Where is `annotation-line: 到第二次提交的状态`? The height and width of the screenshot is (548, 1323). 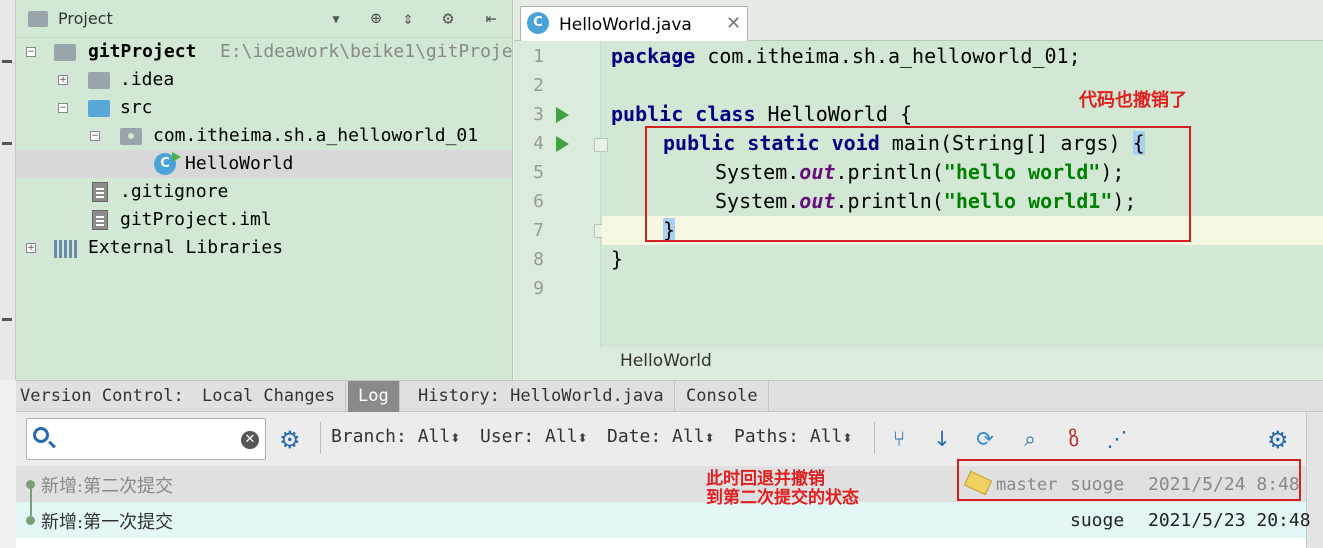 annotation-line: 到第二次提交的状态 is located at coordinates (782, 498).